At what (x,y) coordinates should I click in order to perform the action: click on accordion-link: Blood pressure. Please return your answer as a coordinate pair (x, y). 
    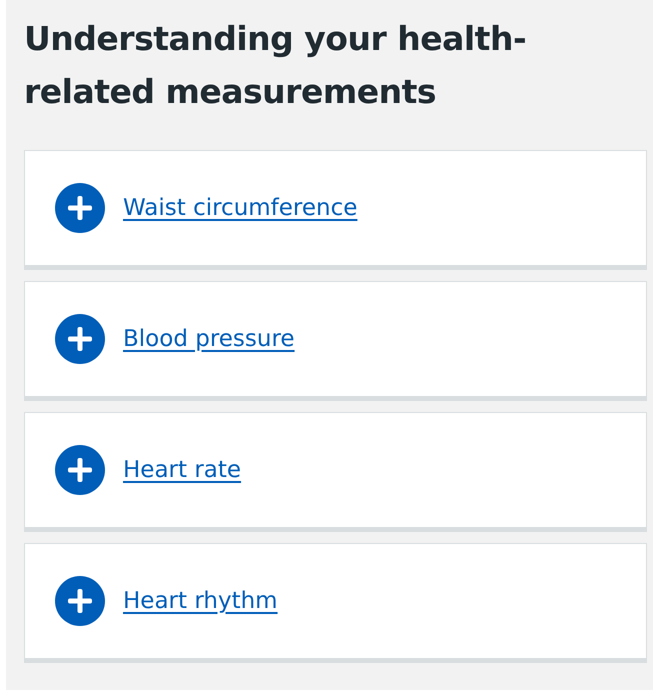
    Looking at the image, I should click on (209, 339).